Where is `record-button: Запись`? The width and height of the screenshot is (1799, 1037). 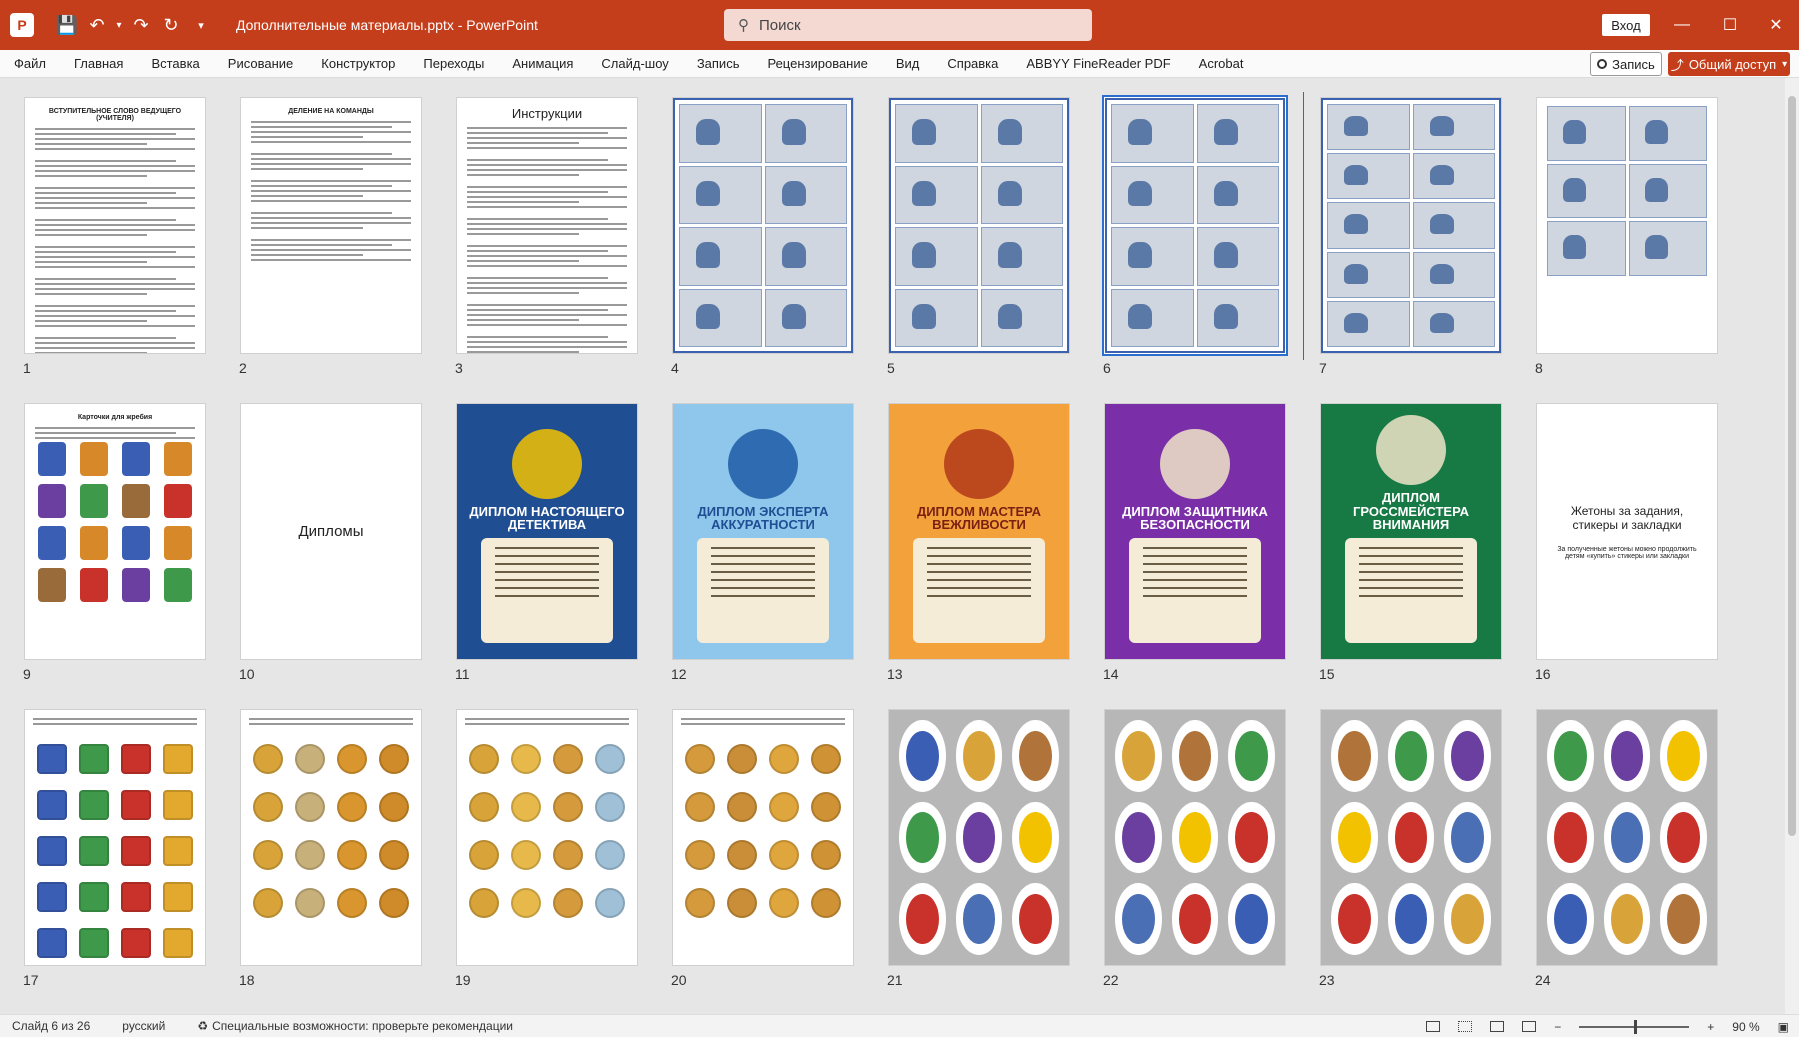
record-button: Запись is located at coordinates (1626, 64).